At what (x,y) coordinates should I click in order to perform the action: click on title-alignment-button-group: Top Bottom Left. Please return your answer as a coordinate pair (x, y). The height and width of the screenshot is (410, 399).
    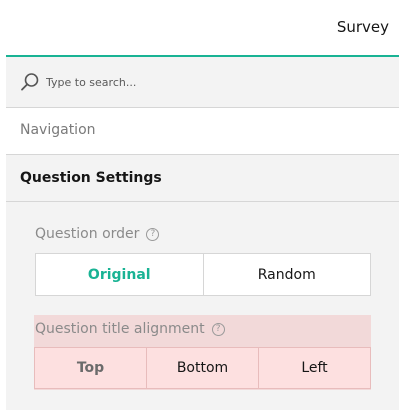
    Looking at the image, I should click on (202, 368).